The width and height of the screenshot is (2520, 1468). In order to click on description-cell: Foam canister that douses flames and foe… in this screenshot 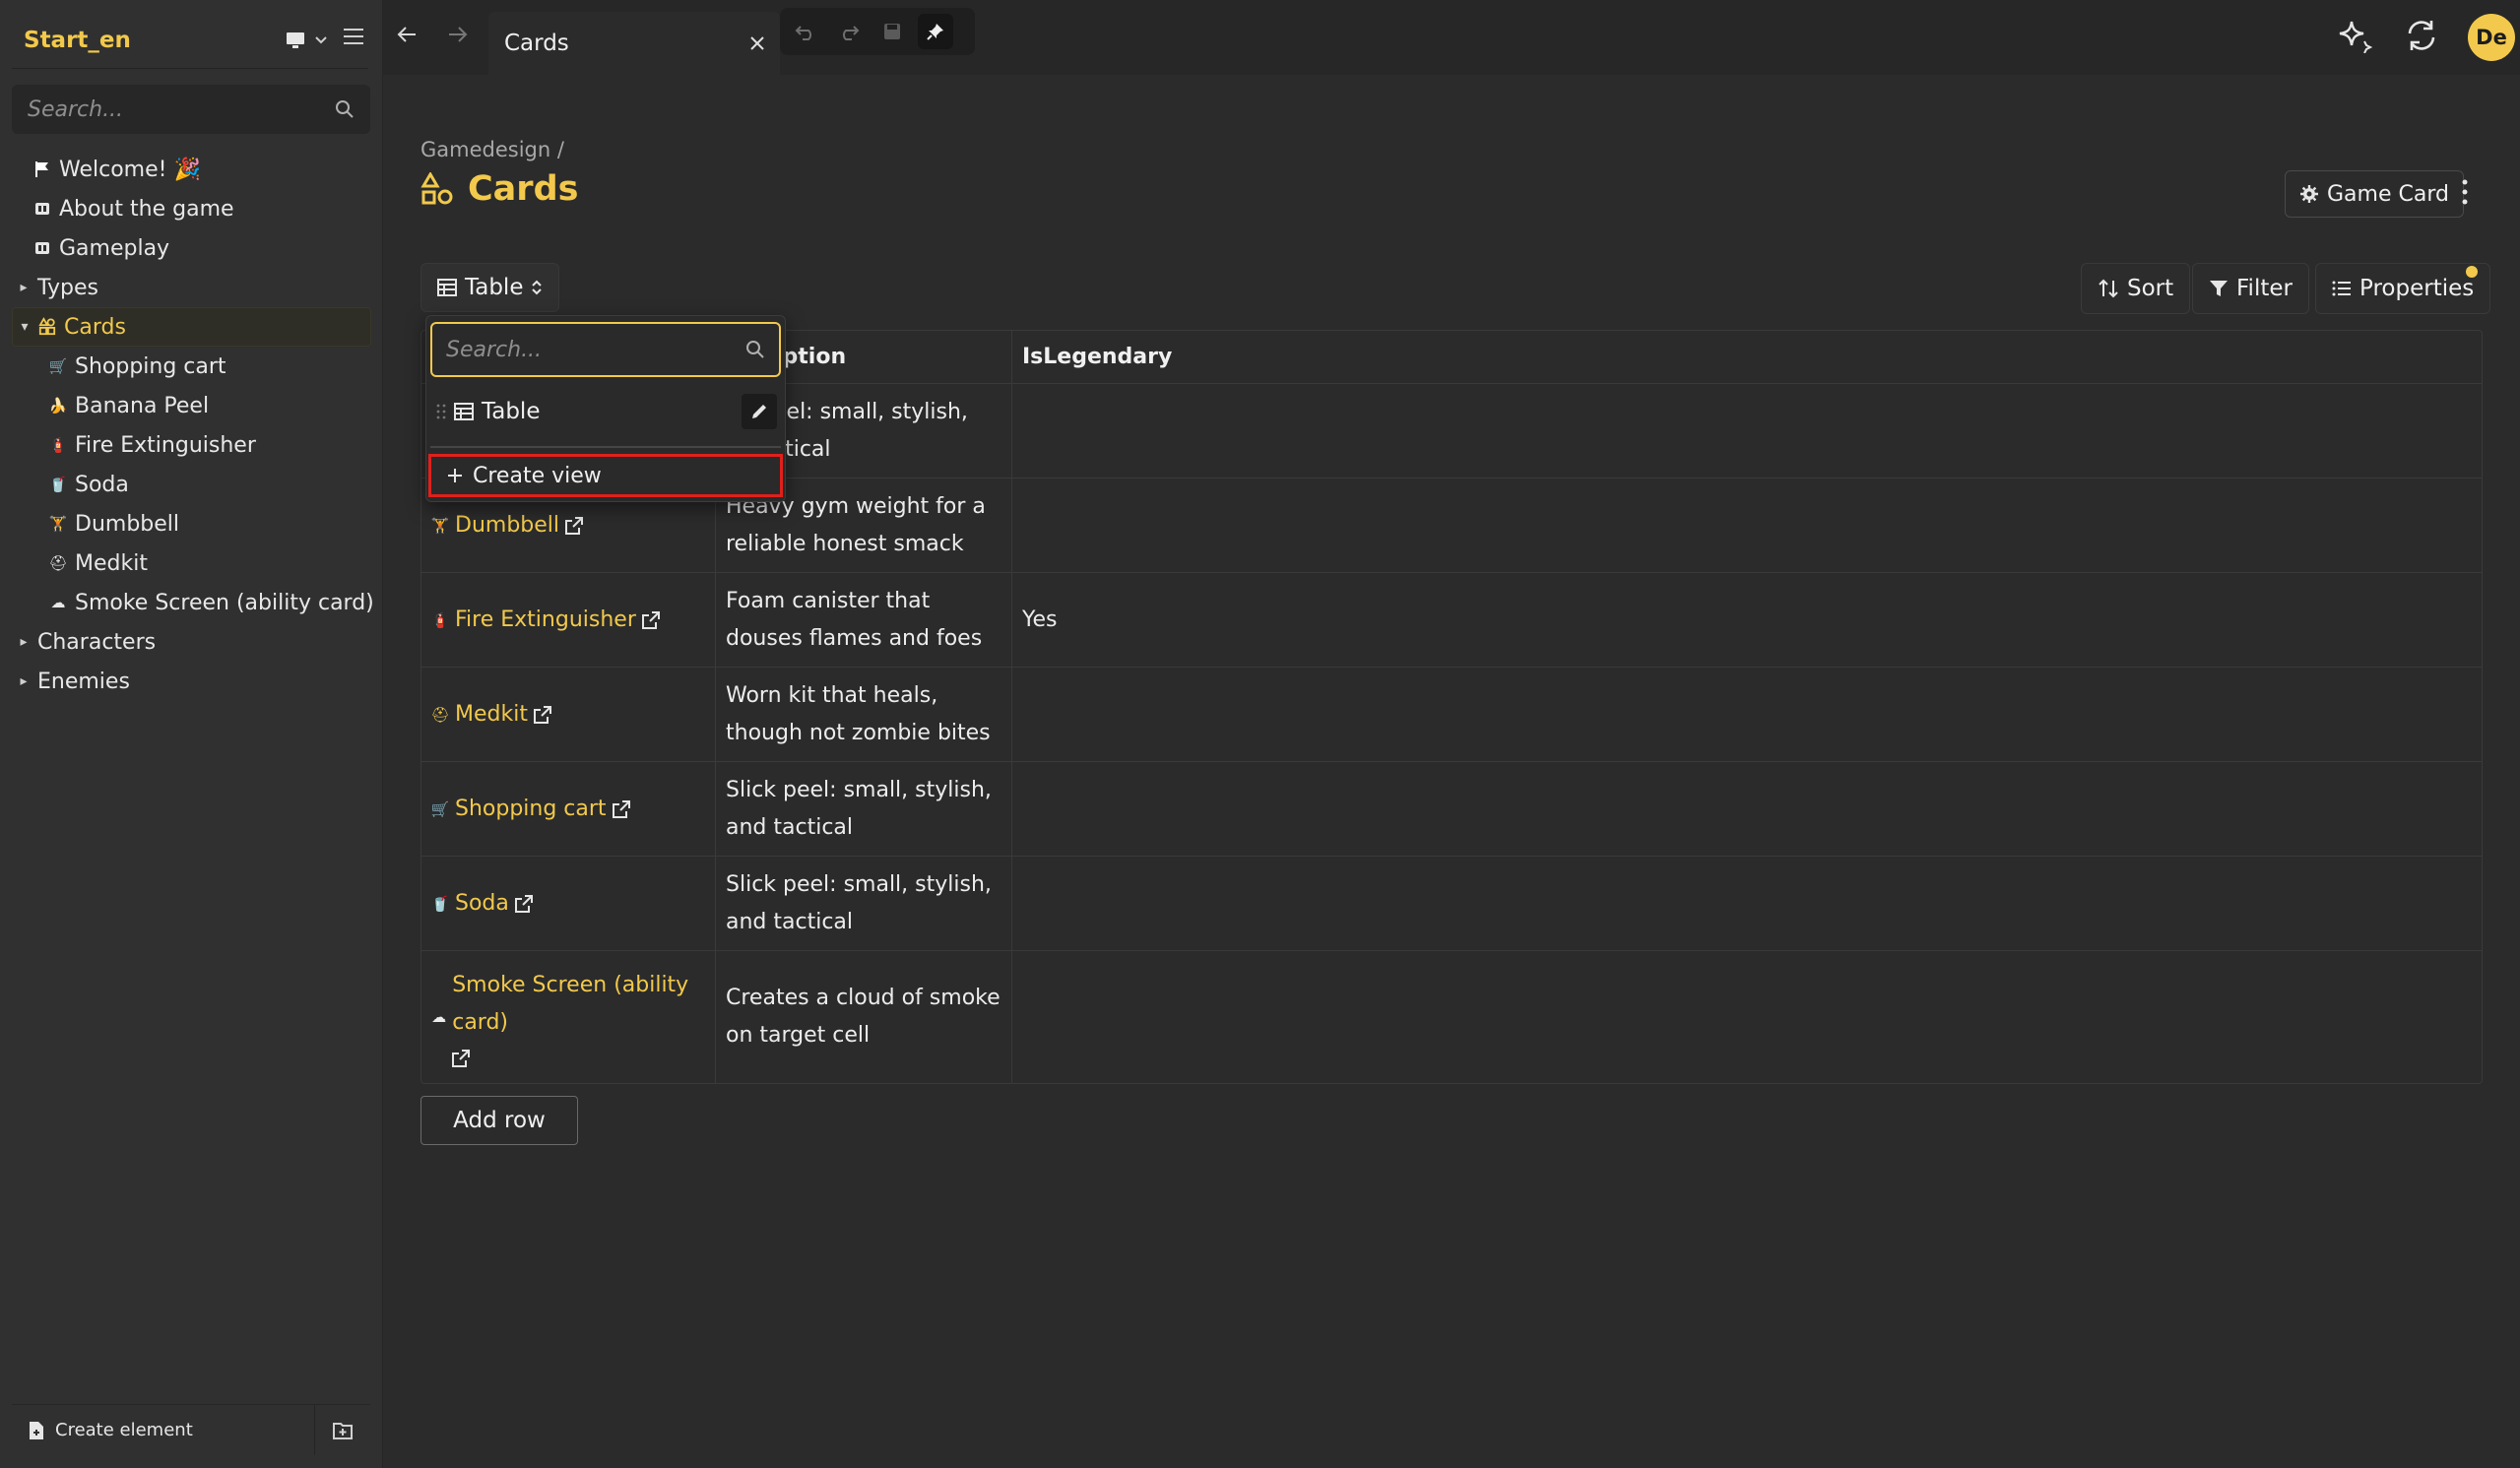, I will do `click(864, 620)`.